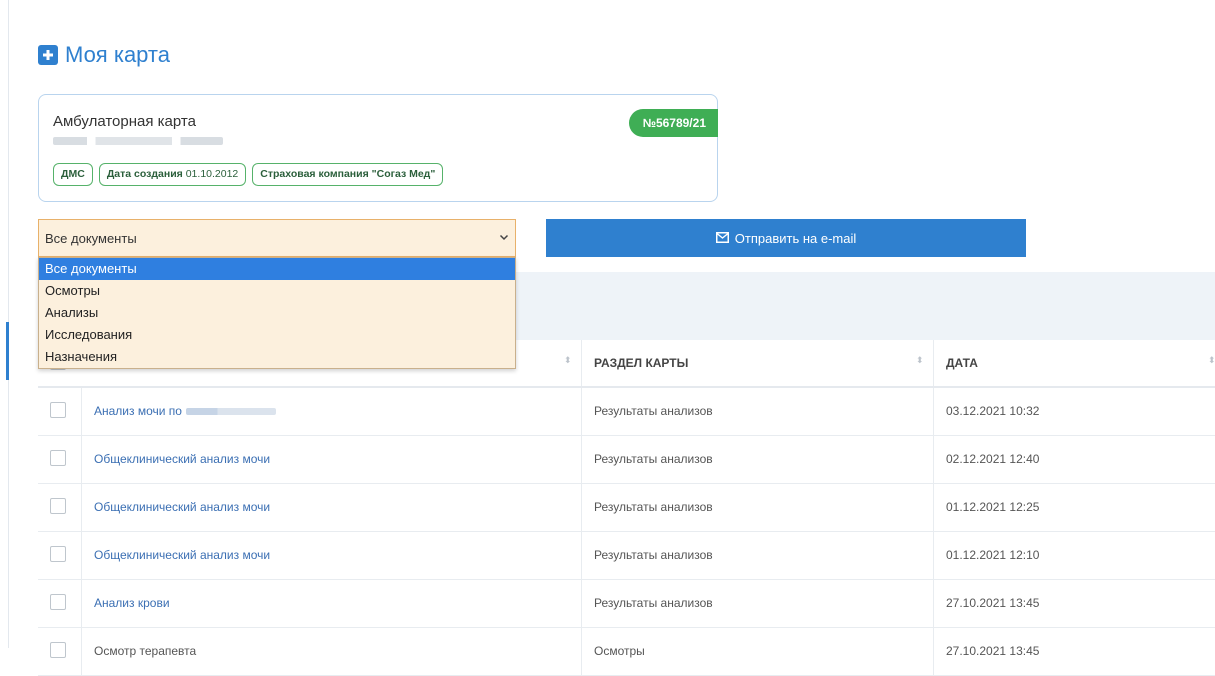 The image size is (1215, 676). Describe the element at coordinates (7, 351) in the screenshot. I see `active-indicator` at that location.